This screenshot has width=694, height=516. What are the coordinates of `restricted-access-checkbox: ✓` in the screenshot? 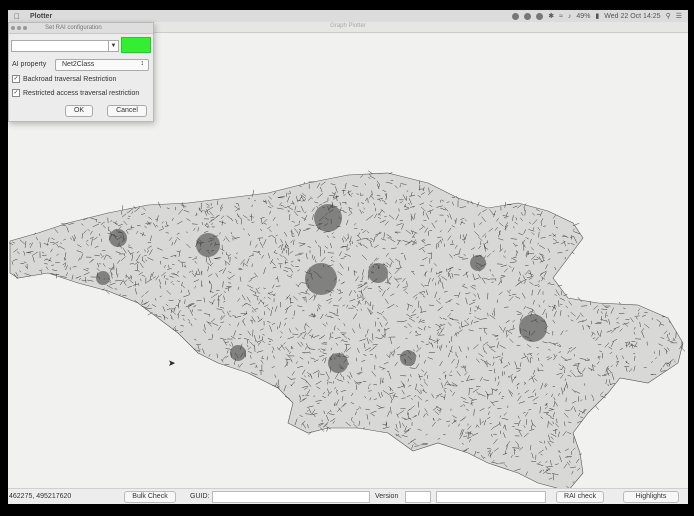 It's located at (16, 93).